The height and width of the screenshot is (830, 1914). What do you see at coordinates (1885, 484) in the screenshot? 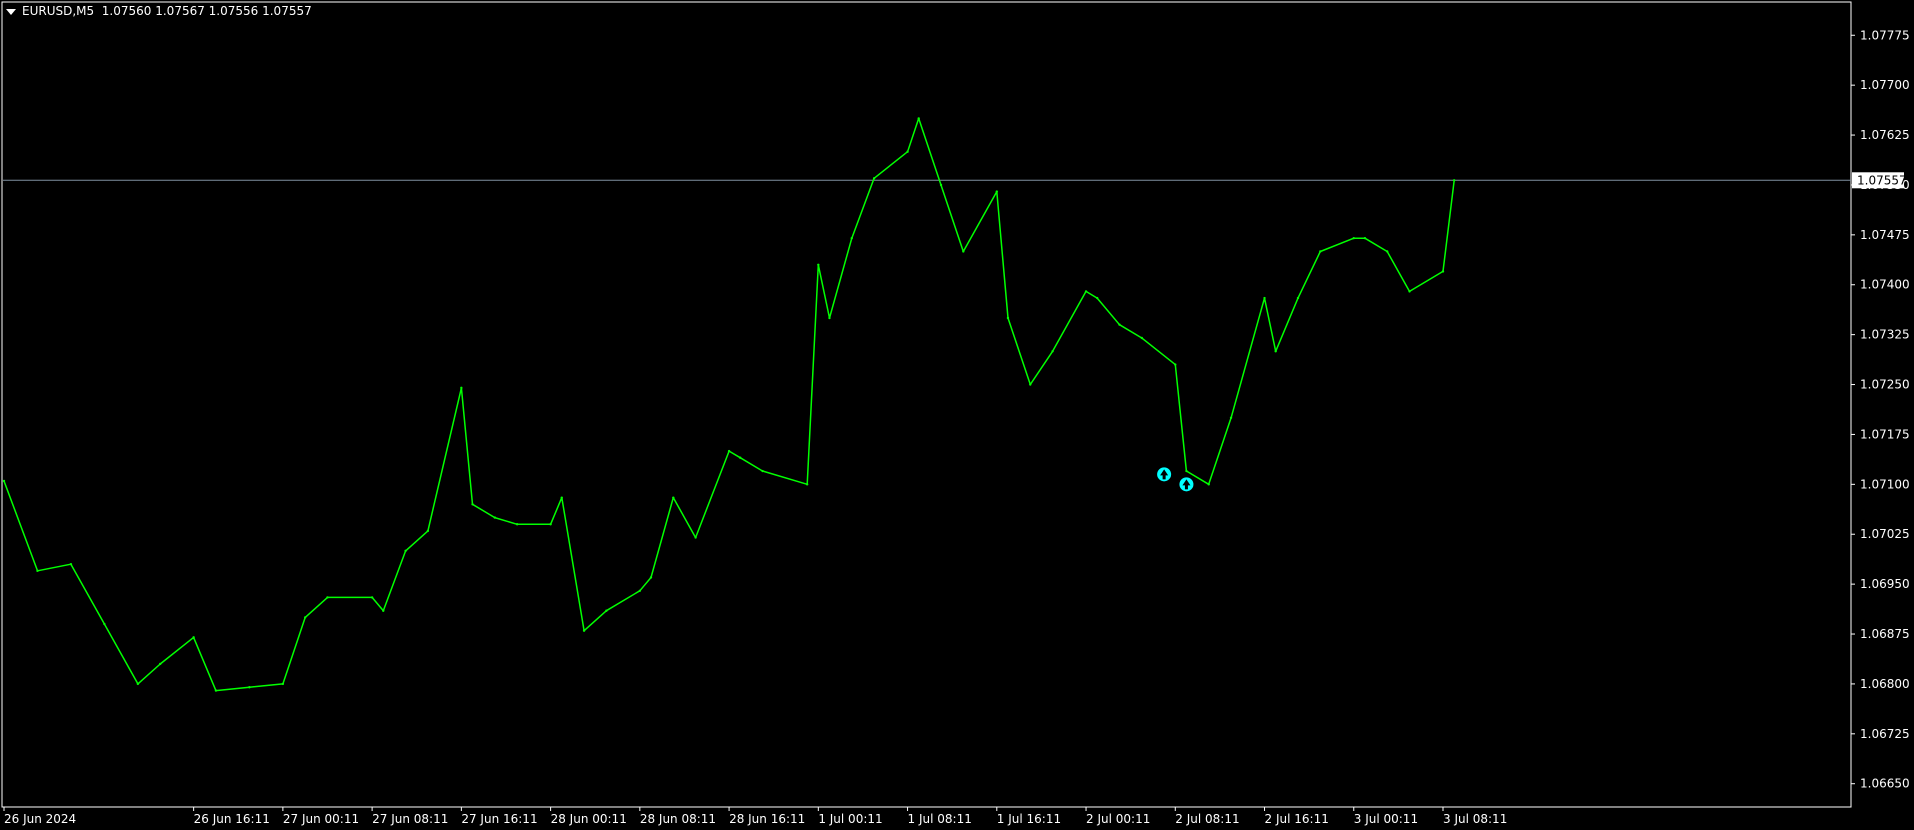
I see `y-tick-label: 1.07100` at bounding box center [1885, 484].